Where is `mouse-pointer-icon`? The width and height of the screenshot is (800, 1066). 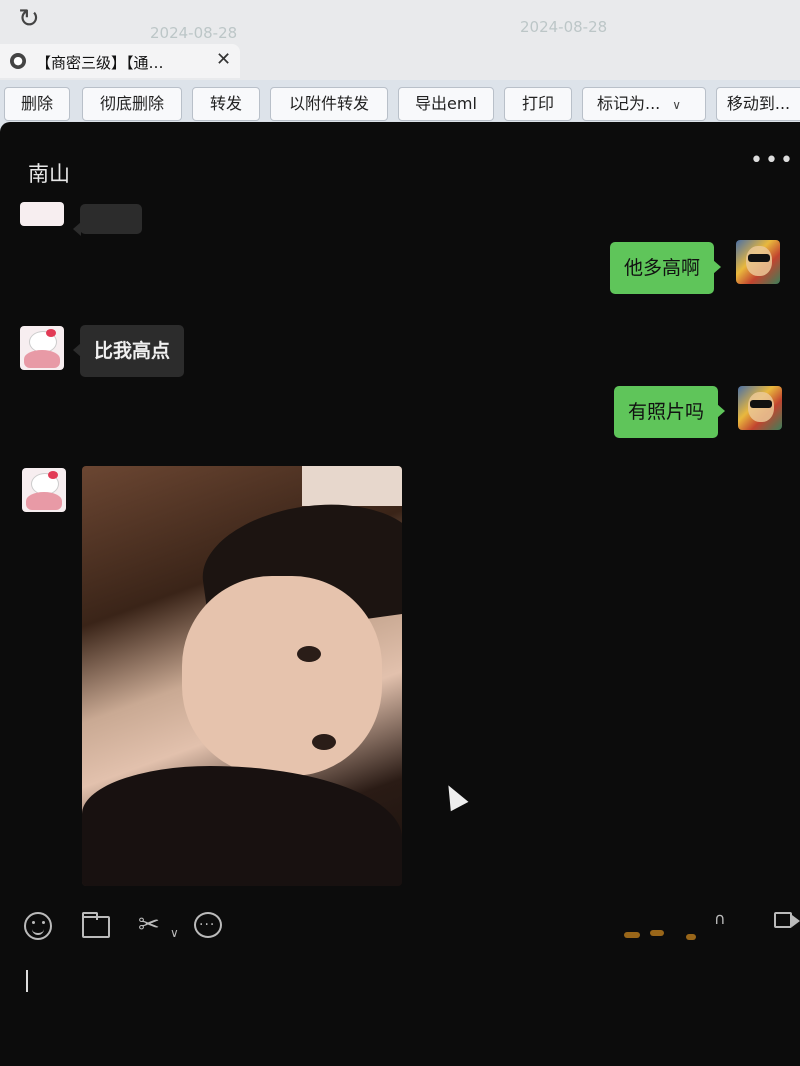
mouse-pointer-icon is located at coordinates (454, 796).